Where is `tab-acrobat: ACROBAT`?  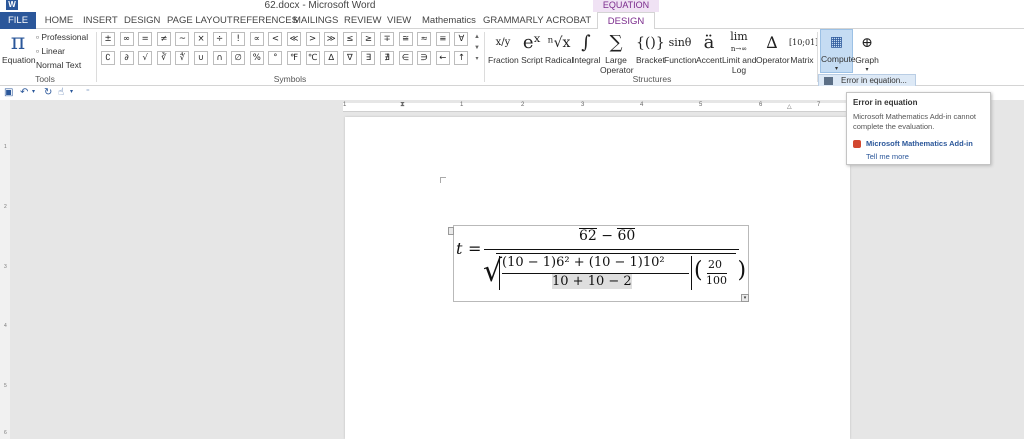
tab-acrobat: ACROBAT is located at coordinates (568, 20).